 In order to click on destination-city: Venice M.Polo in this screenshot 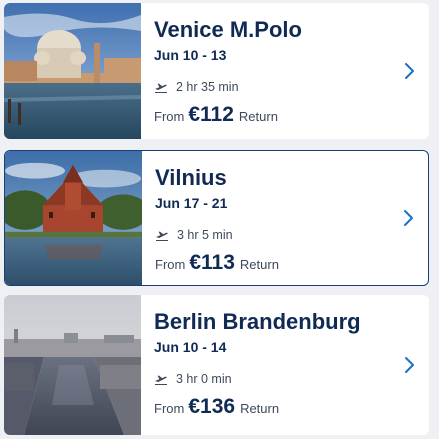, I will do `click(228, 29)`.